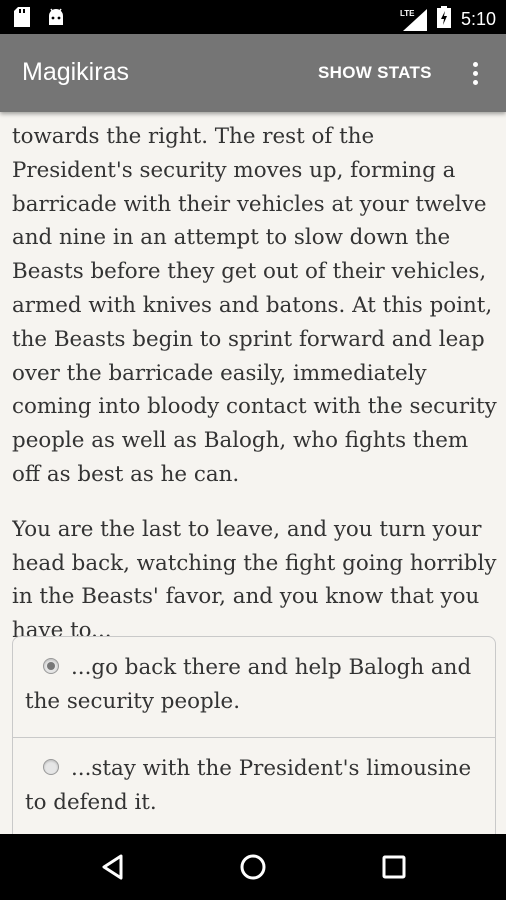 This screenshot has height=900, width=506. Describe the element at coordinates (56, 19) in the screenshot. I see `android-icon` at that location.